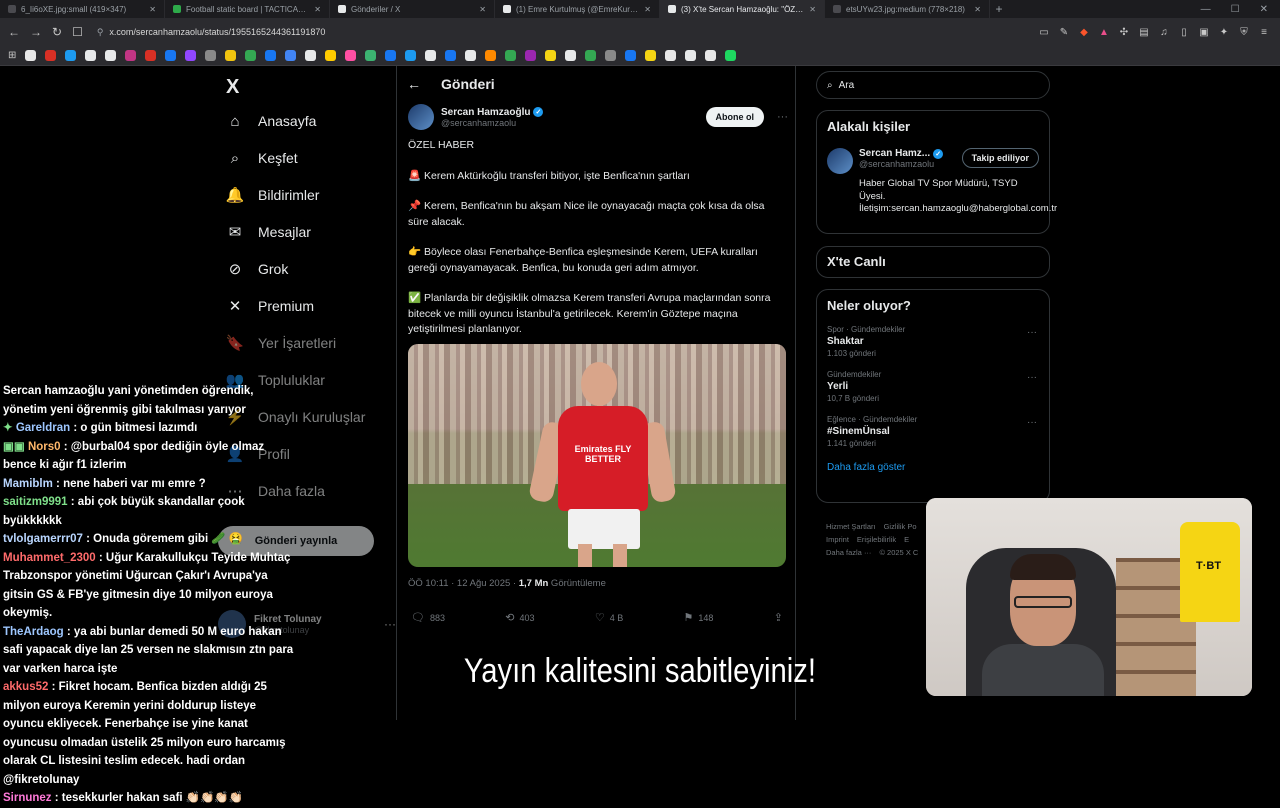  What do you see at coordinates (699, 617) in the screenshot?
I see `bookmark-button: ⚑ 148` at bounding box center [699, 617].